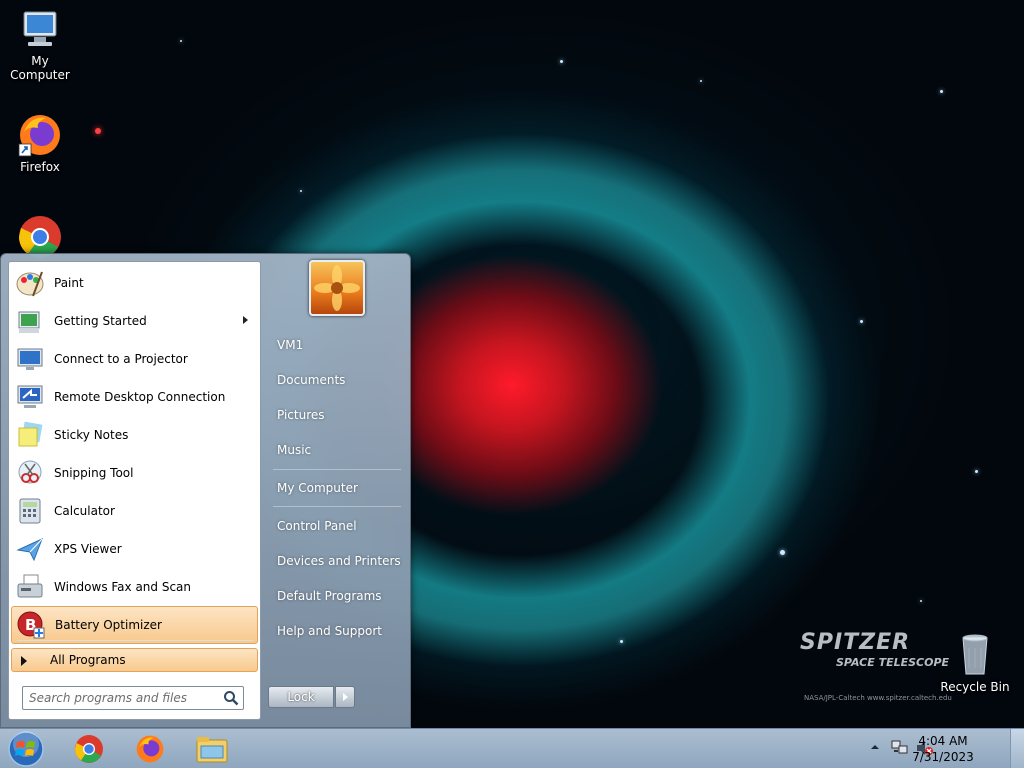 This screenshot has width=1024, height=768. Describe the element at coordinates (899, 747) in the screenshot. I see `network-icon` at that location.